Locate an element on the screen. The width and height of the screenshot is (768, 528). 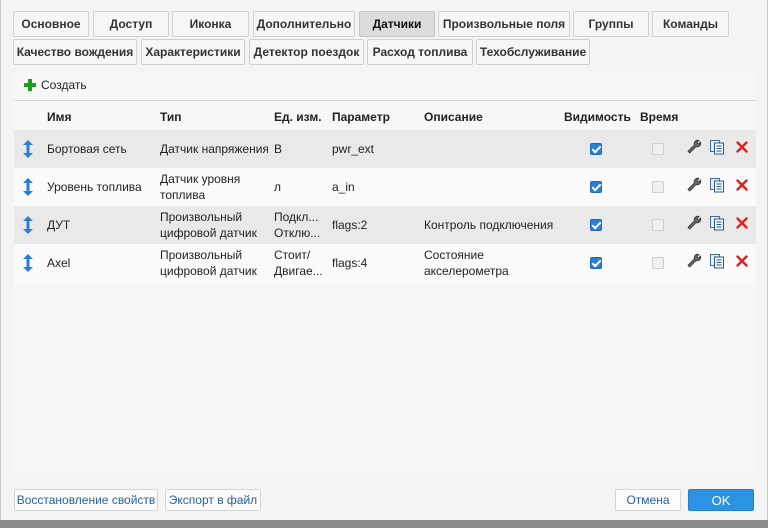
sensor-unit-line1: Стоит/ is located at coordinates (292, 255).